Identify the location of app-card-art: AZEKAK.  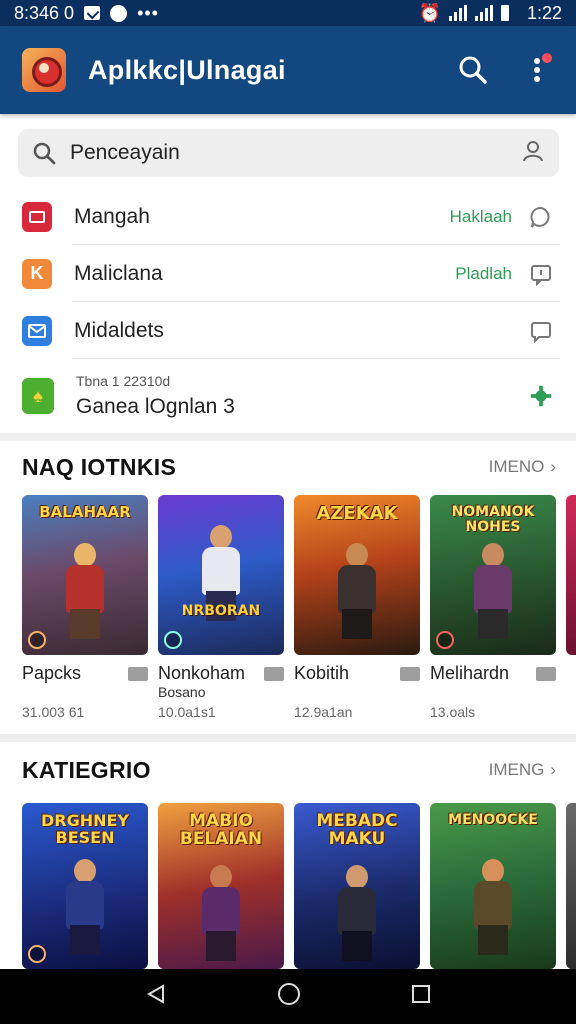
(357, 575).